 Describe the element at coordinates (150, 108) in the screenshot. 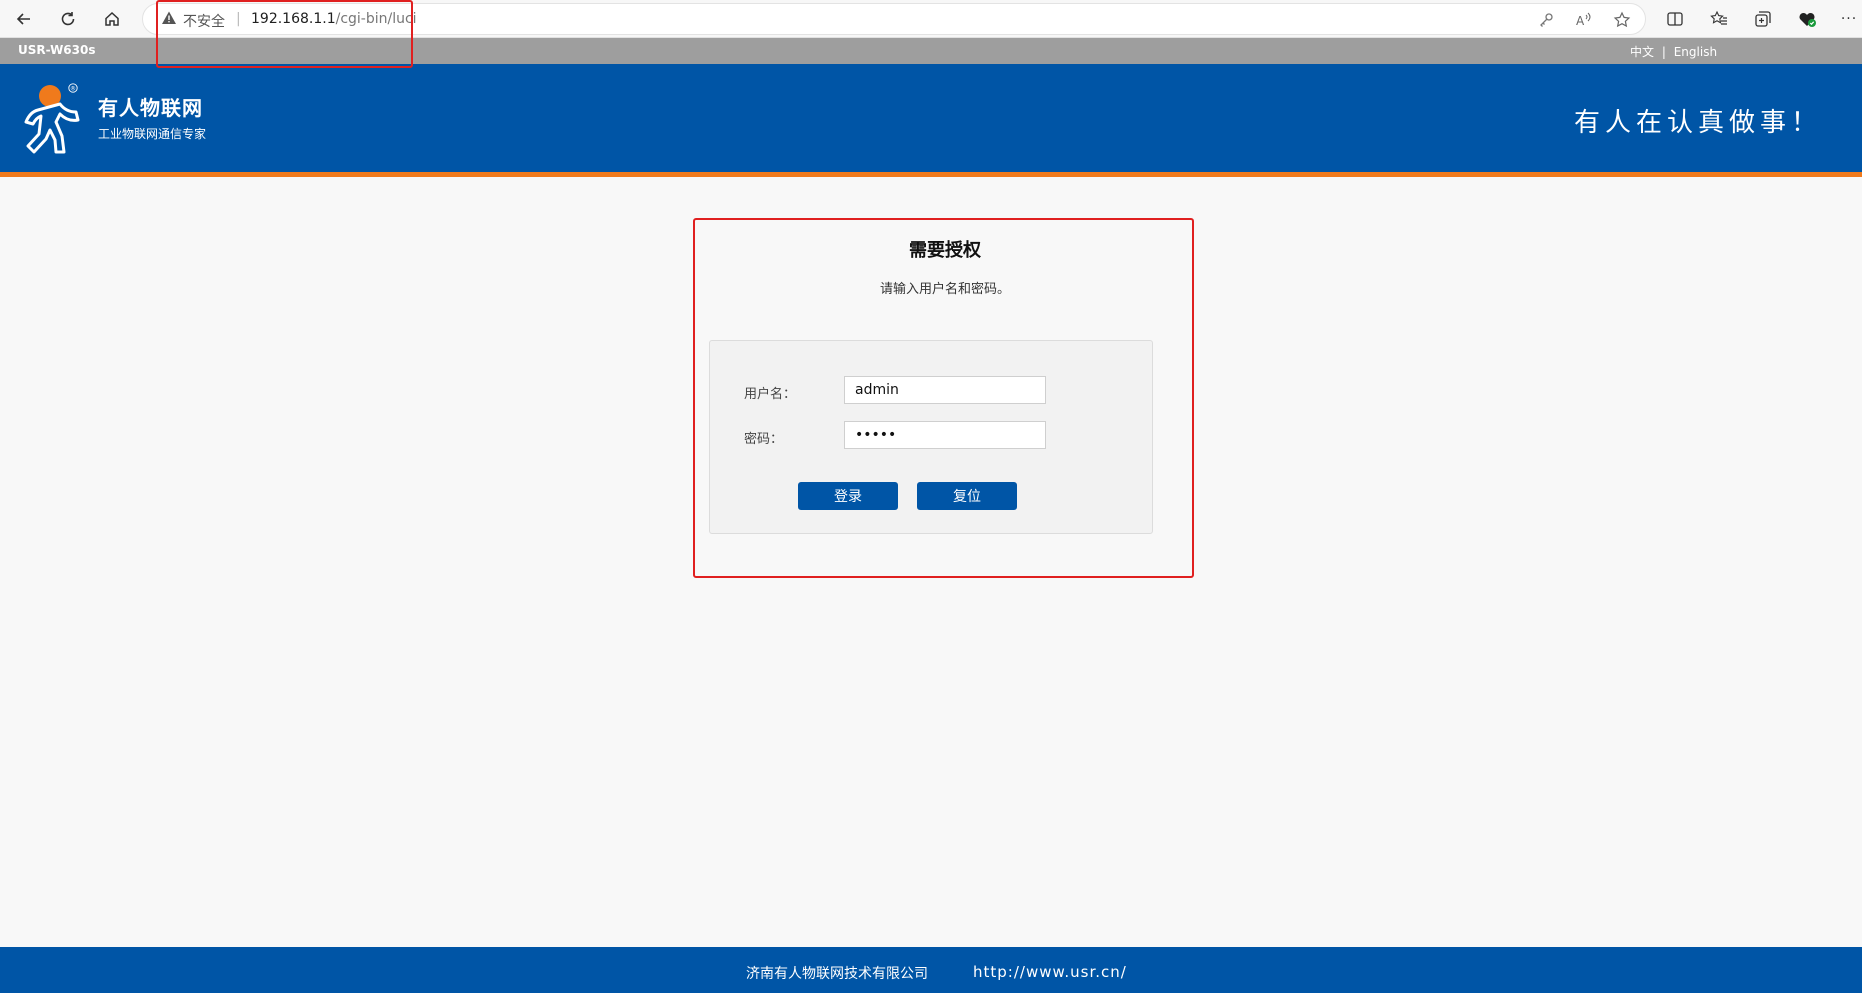

I see `brand-name: 有人物联网` at that location.